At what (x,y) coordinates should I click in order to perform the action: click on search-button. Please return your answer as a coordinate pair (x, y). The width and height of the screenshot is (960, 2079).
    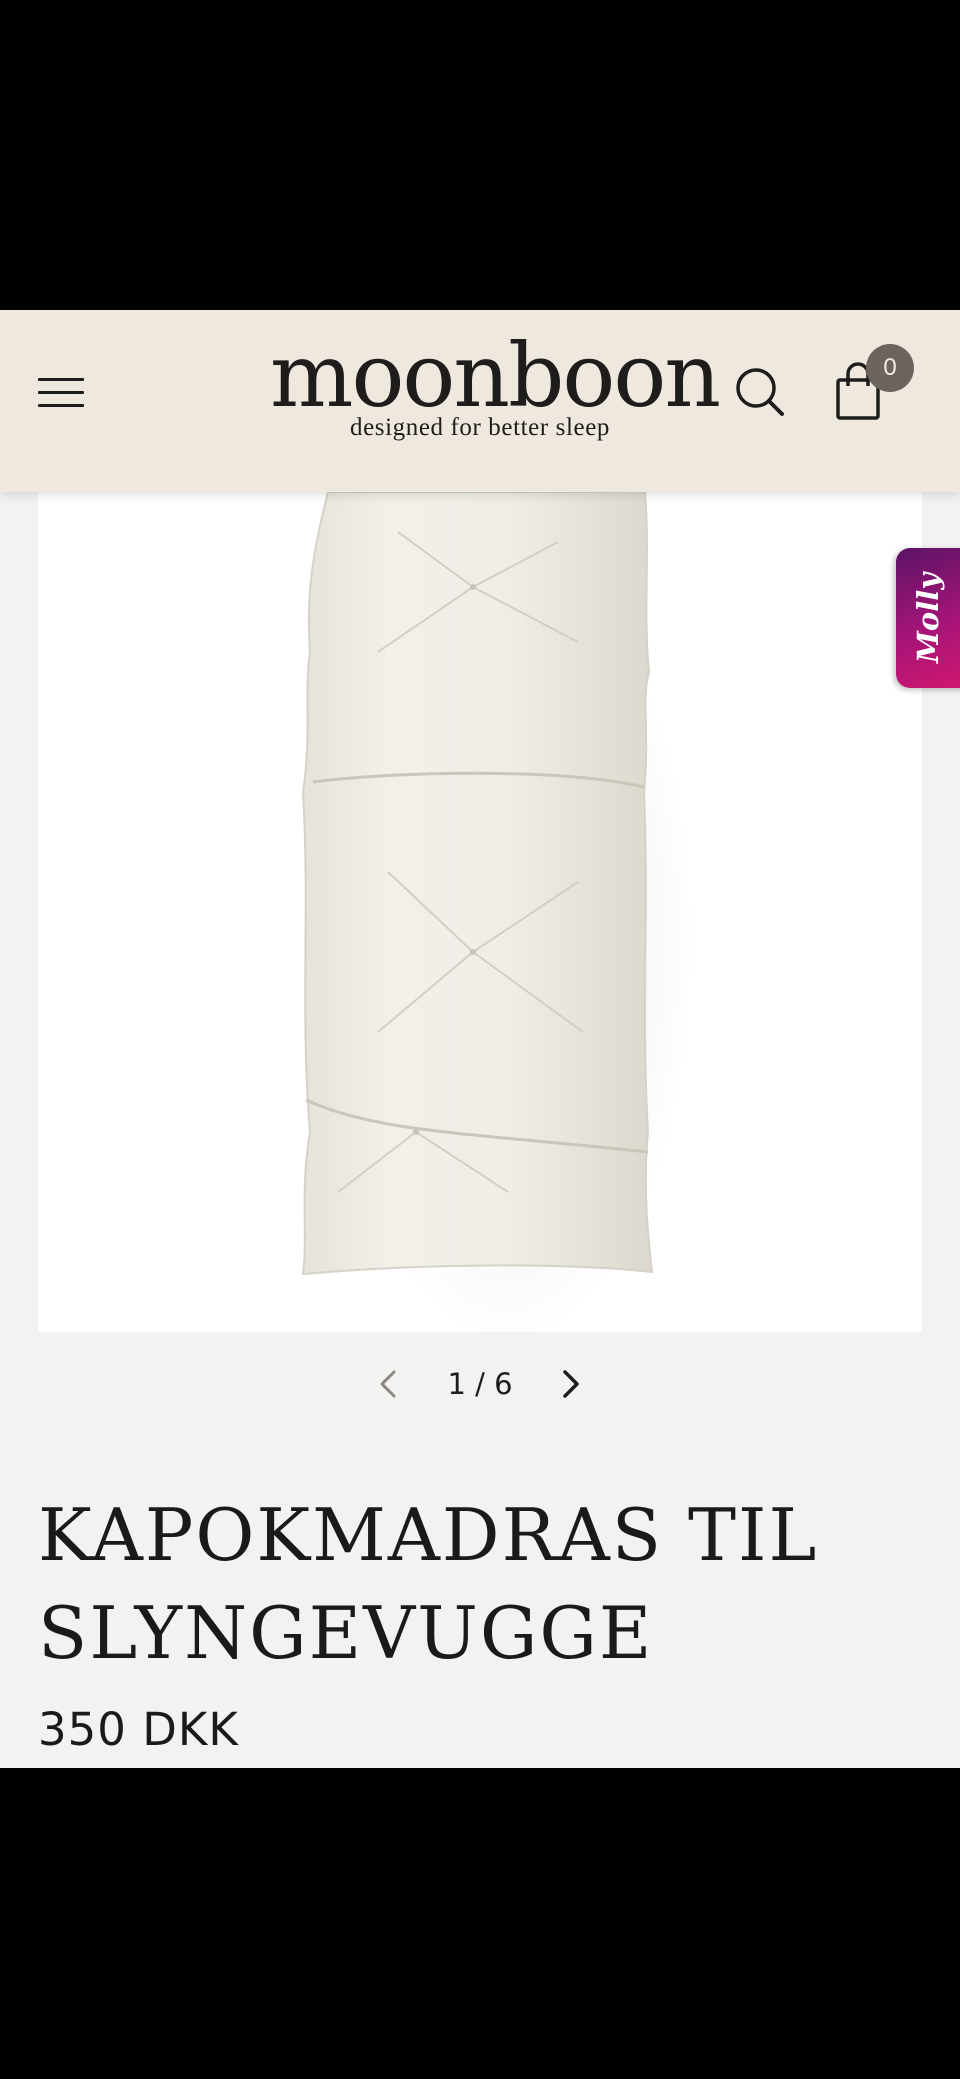
    Looking at the image, I should click on (760, 392).